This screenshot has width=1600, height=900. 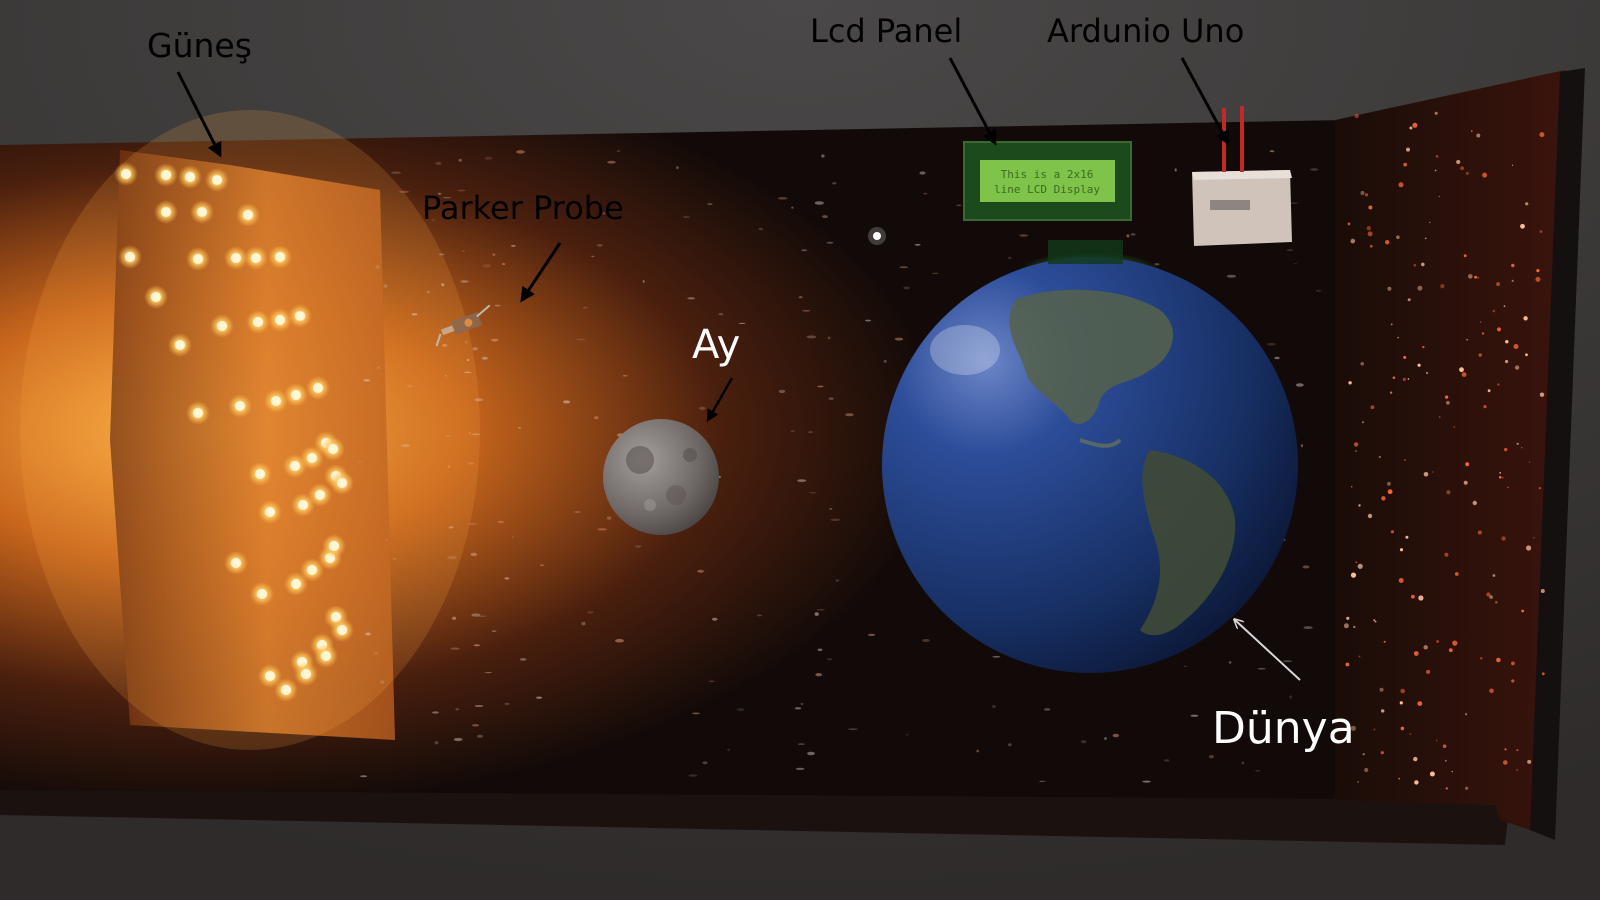 What do you see at coordinates (1047, 189) in the screenshot?
I see `lcd-line-2: line LCD Display` at bounding box center [1047, 189].